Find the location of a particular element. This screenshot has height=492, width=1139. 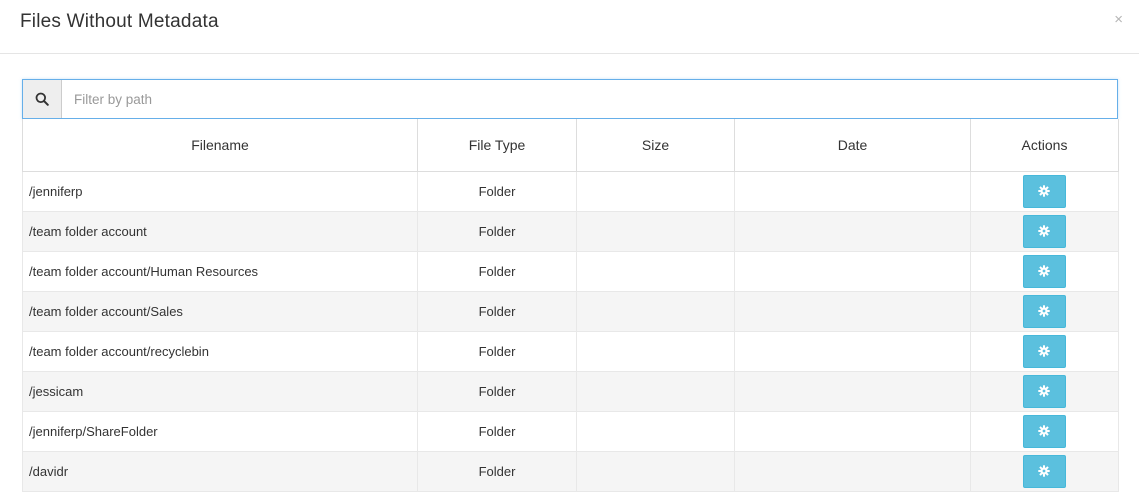

table-row: /jessicam Folder is located at coordinates (570, 391).